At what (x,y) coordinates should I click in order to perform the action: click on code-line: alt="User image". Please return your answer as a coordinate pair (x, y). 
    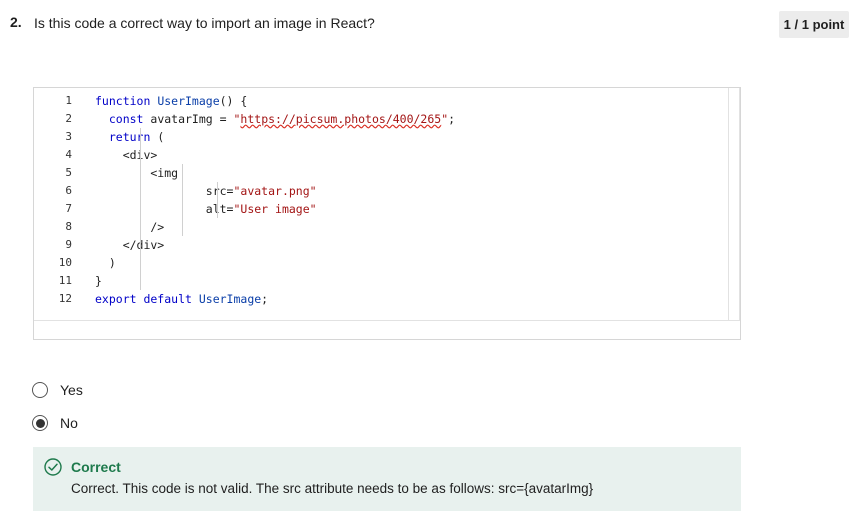
    Looking at the image, I should click on (275, 209).